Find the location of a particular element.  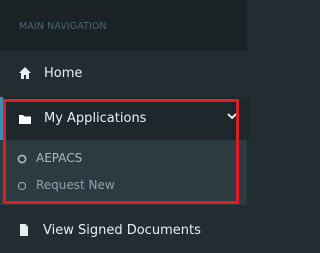

document-icon is located at coordinates (24, 230).